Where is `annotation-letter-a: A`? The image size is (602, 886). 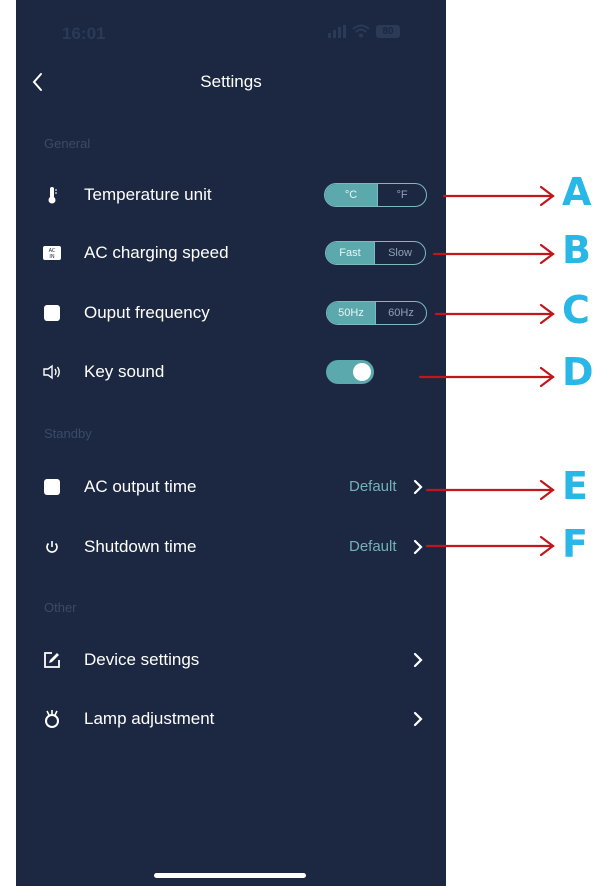
annotation-letter-a: A is located at coordinates (577, 192).